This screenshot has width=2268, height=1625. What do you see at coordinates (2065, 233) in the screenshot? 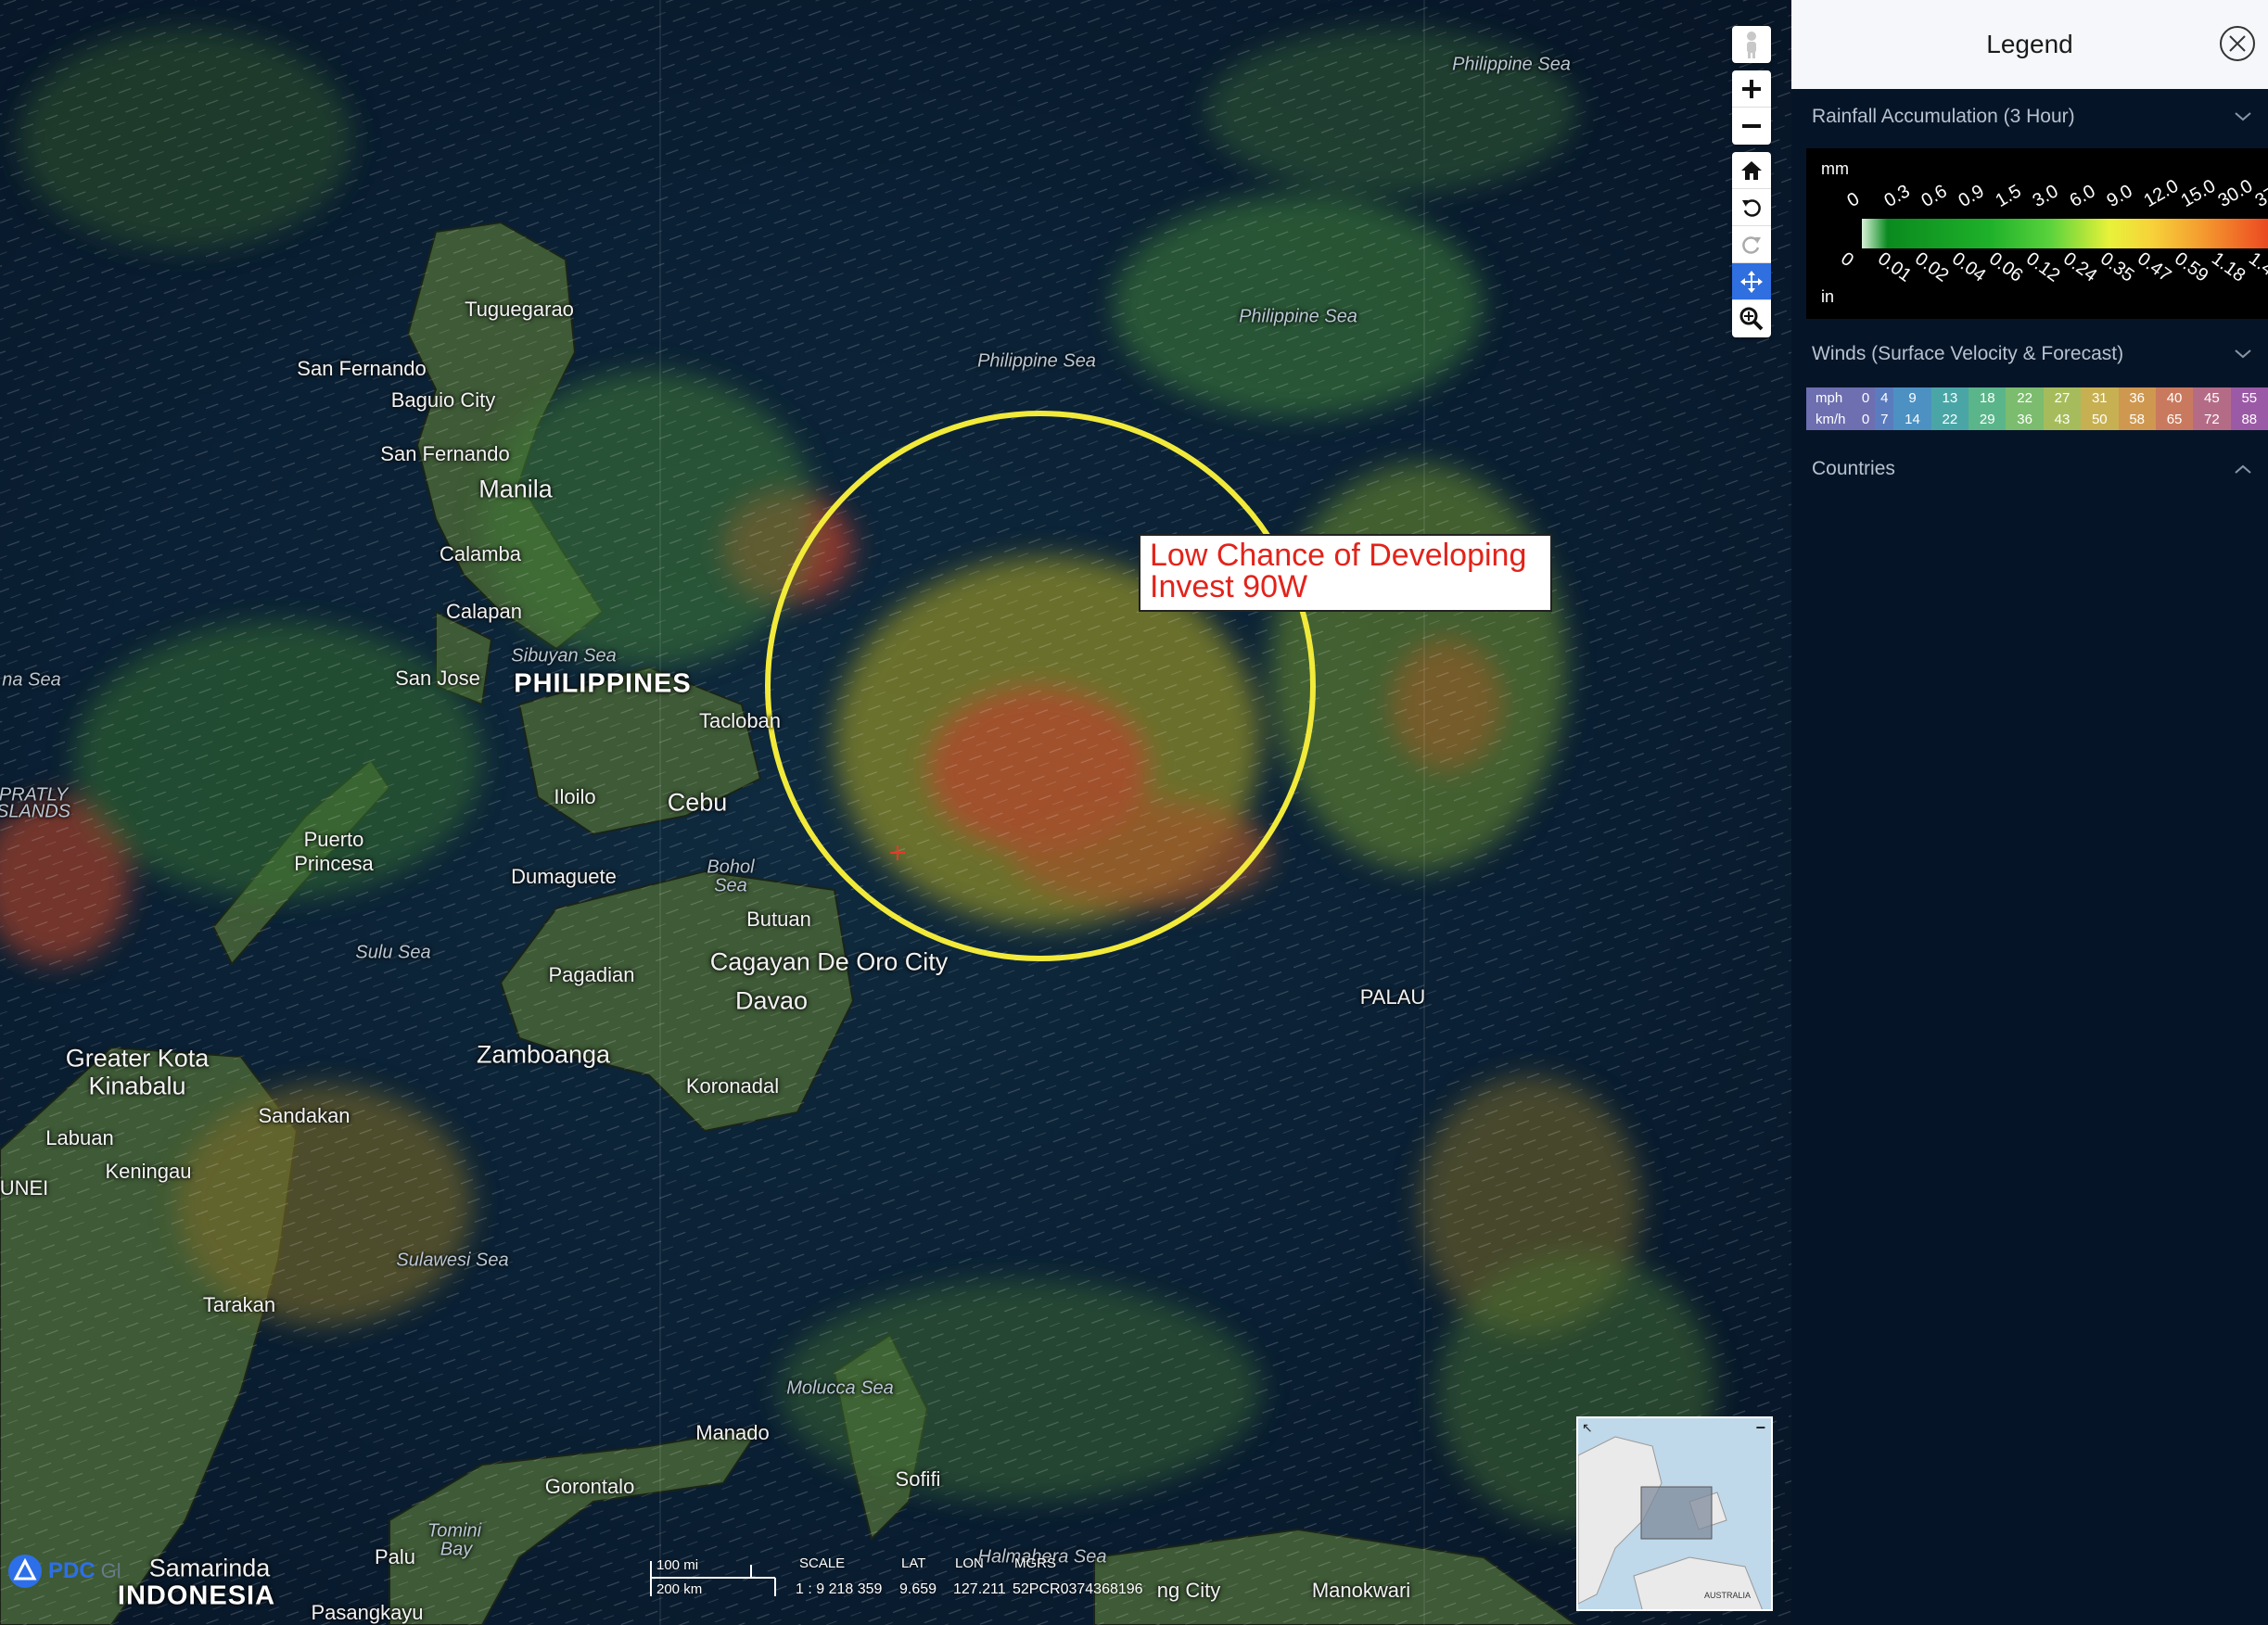
I see `rainfall-gradient-bar` at bounding box center [2065, 233].